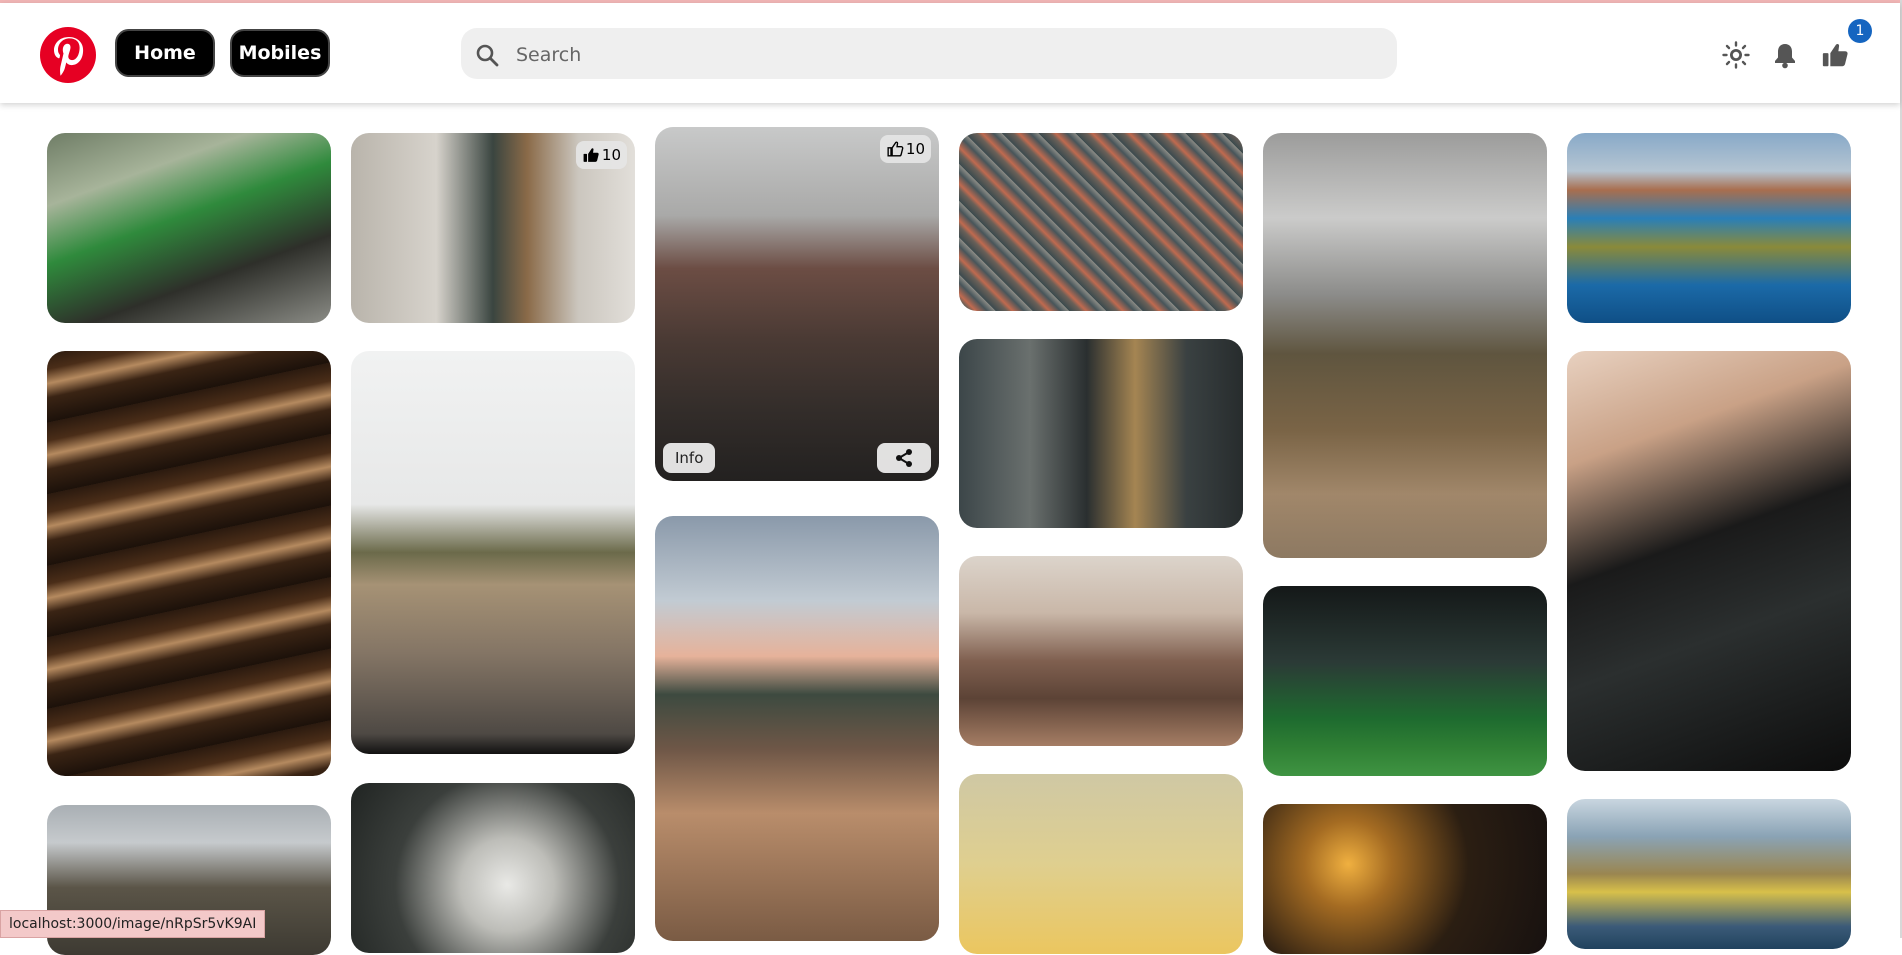 The height and width of the screenshot is (955, 1902). What do you see at coordinates (689, 458) in the screenshot?
I see `pin-info-button: Info` at bounding box center [689, 458].